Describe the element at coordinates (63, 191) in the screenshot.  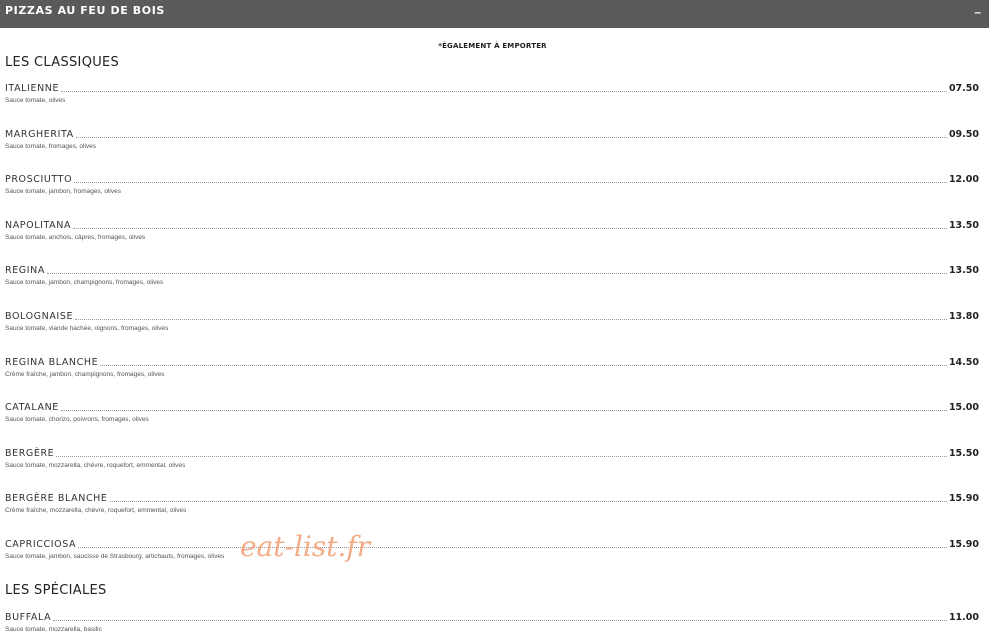
I see `menu-item-description: Sauce tomate, jambon, fromages, olives` at that location.